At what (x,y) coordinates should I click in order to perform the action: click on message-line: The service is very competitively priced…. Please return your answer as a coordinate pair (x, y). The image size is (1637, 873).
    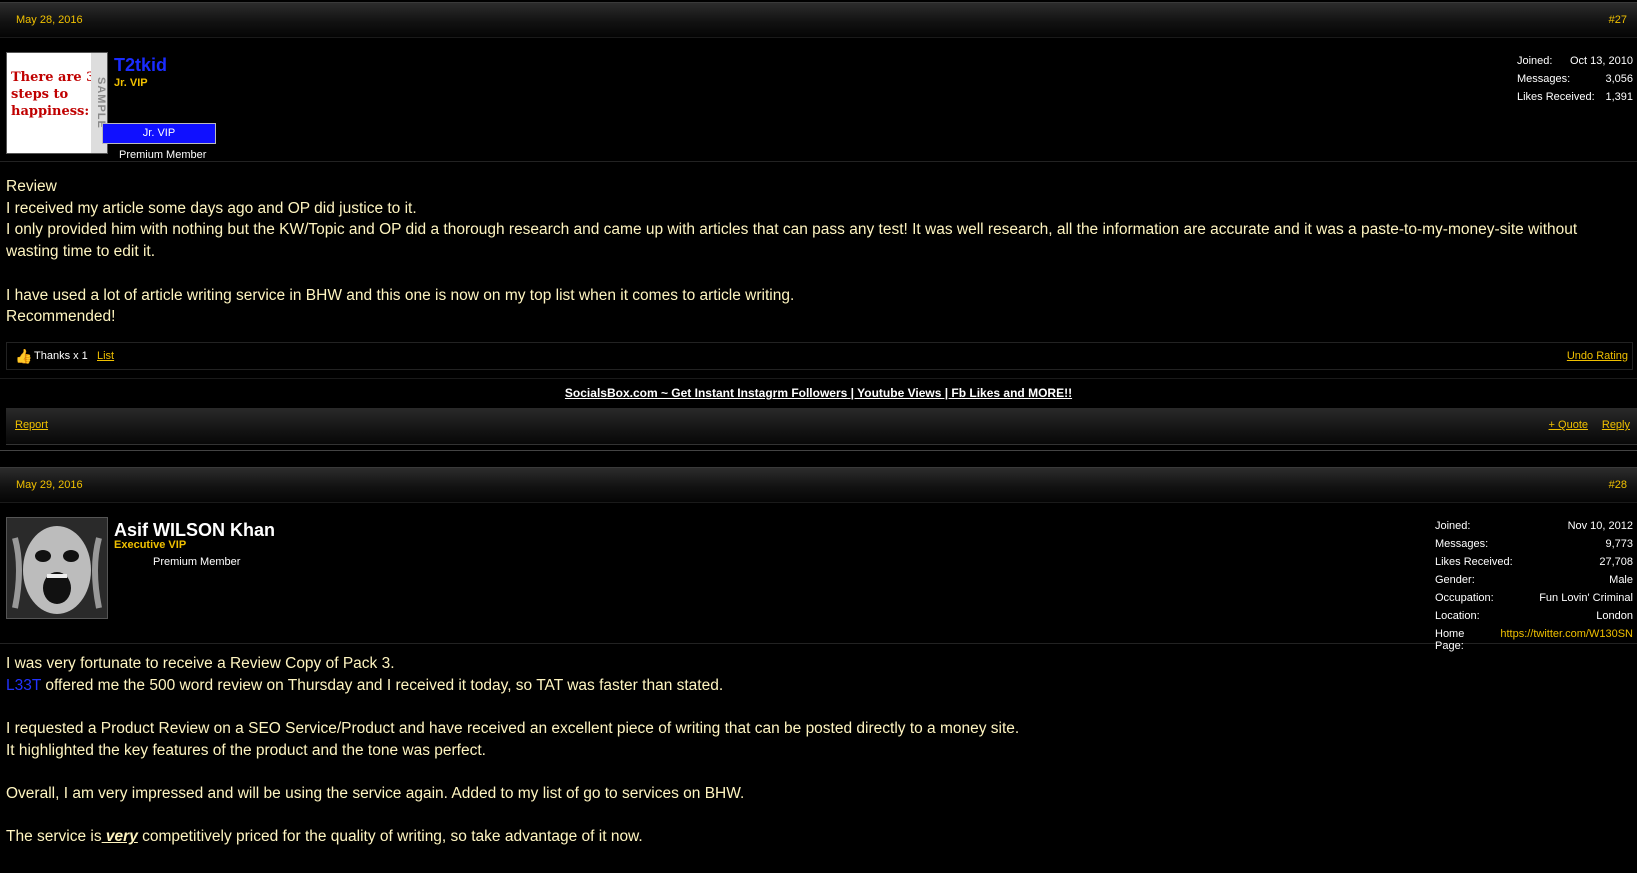
    Looking at the image, I should click on (324, 837).